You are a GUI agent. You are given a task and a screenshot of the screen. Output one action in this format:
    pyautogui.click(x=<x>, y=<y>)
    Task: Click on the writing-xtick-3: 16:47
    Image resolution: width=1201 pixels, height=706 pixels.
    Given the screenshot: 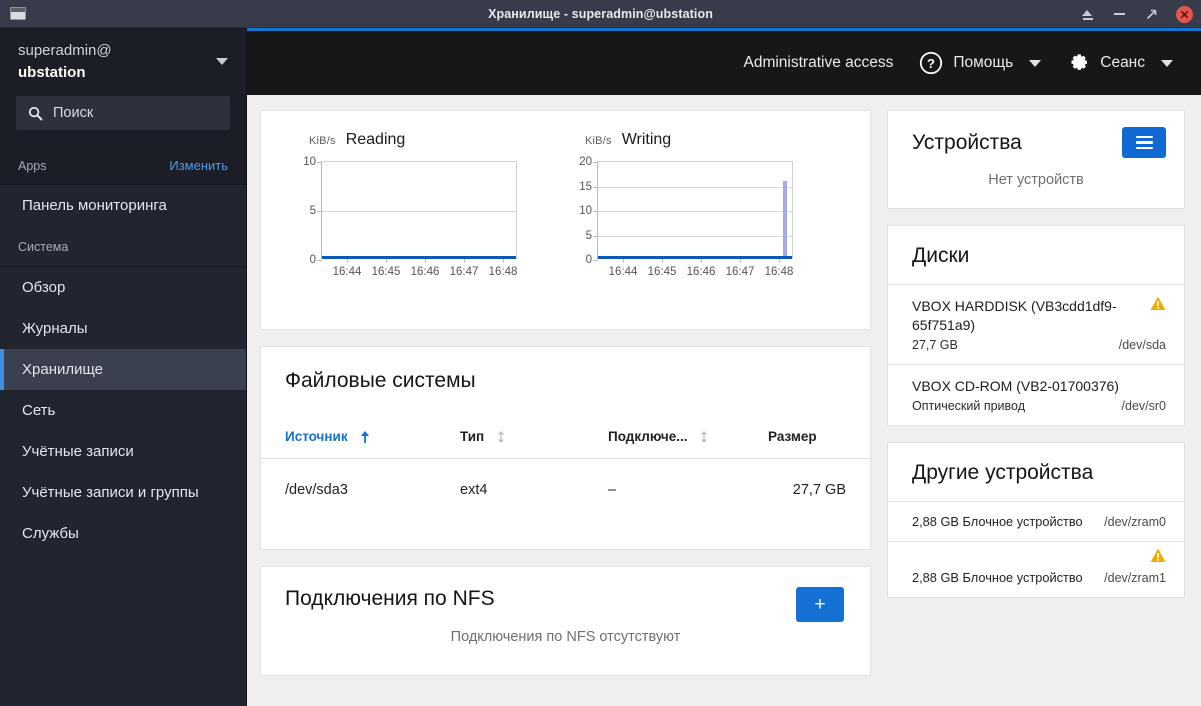 What is the action you would take?
    pyautogui.click(x=740, y=272)
    